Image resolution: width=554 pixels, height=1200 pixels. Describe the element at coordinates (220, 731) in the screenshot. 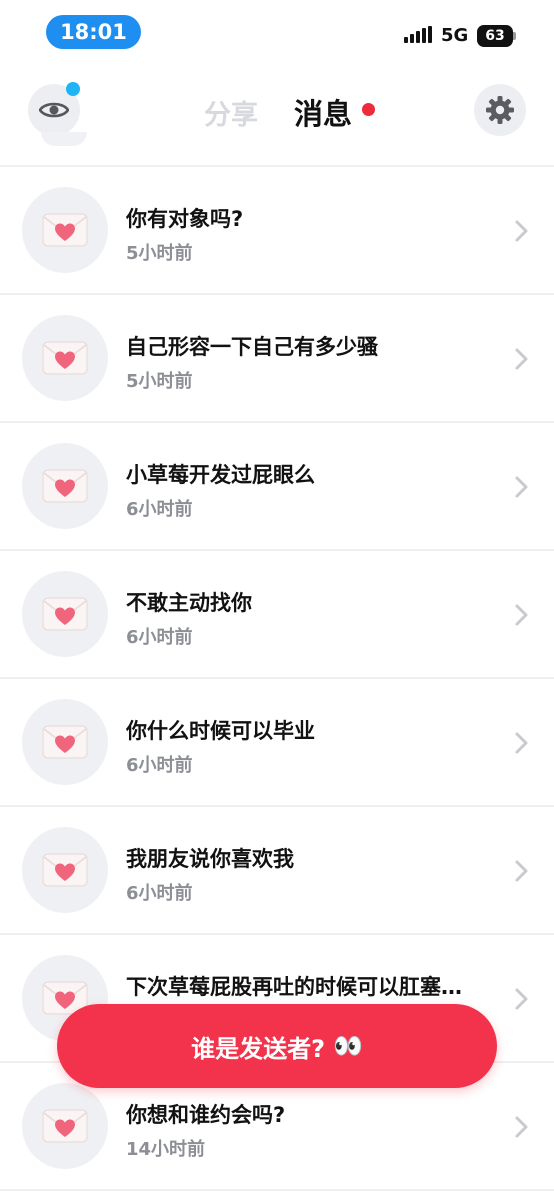

I see `message-title: 你什么时候可以毕业` at that location.